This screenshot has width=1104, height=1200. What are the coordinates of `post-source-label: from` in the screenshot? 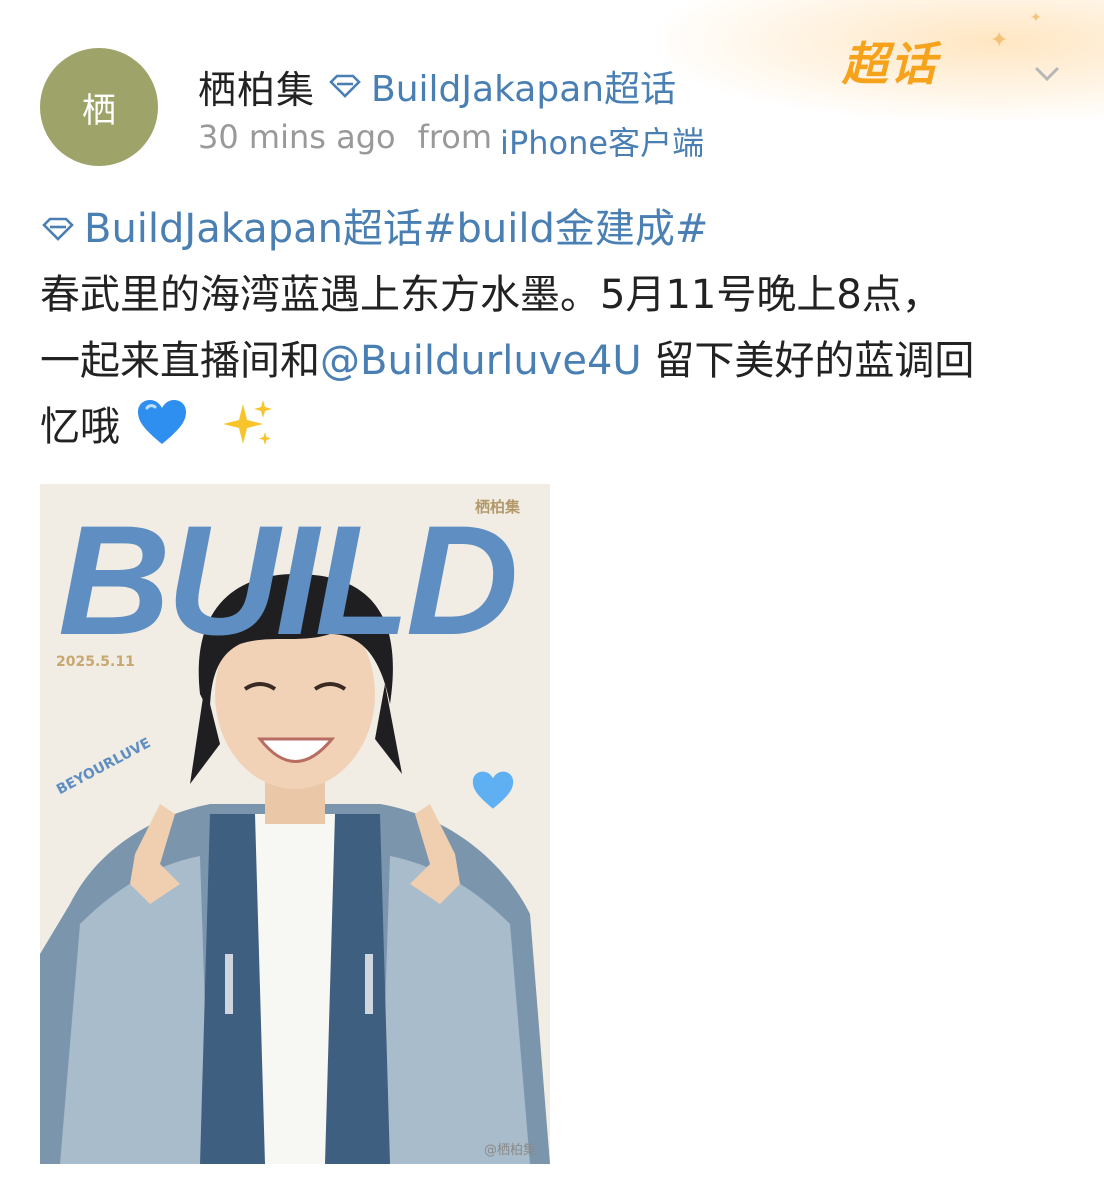 It's located at (455, 137).